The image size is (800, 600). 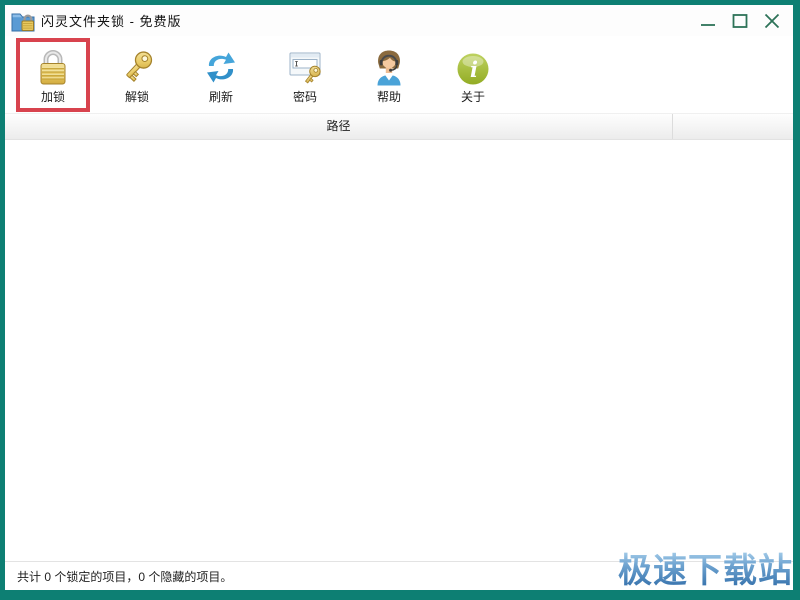 I want to click on column-header-extra, so click(x=733, y=126).